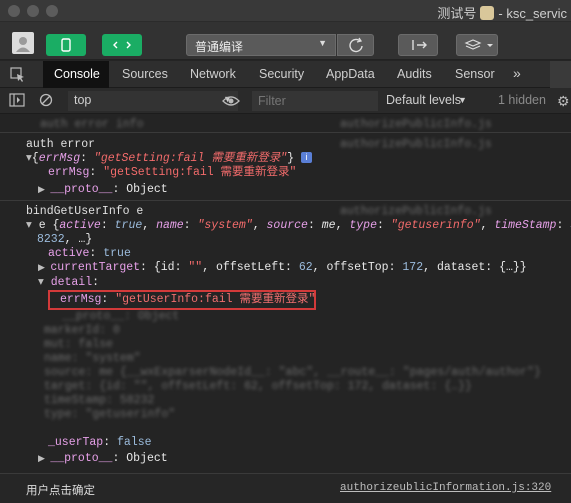 This screenshot has width=571, height=503. I want to click on tab-console: Console, so click(76, 74).